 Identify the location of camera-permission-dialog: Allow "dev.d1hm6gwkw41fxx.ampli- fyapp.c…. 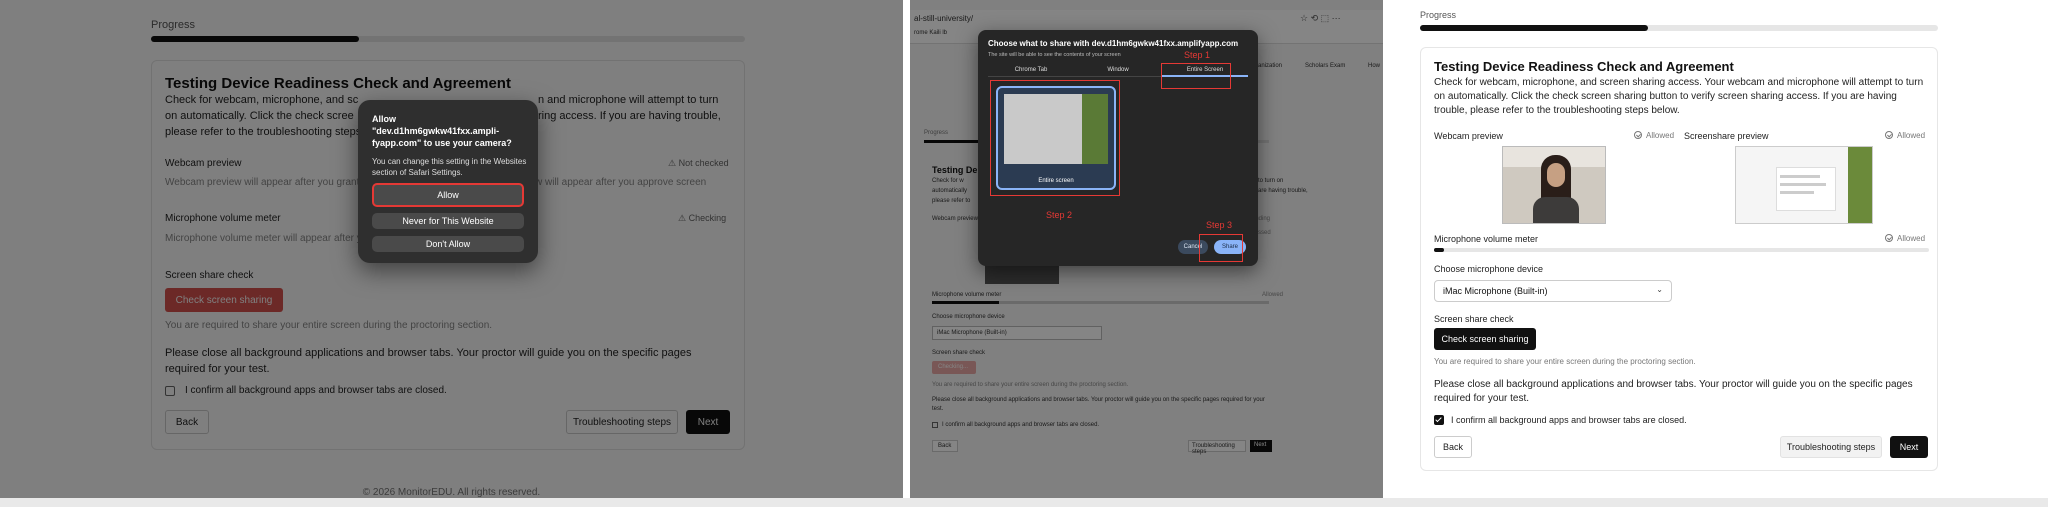
(448, 181).